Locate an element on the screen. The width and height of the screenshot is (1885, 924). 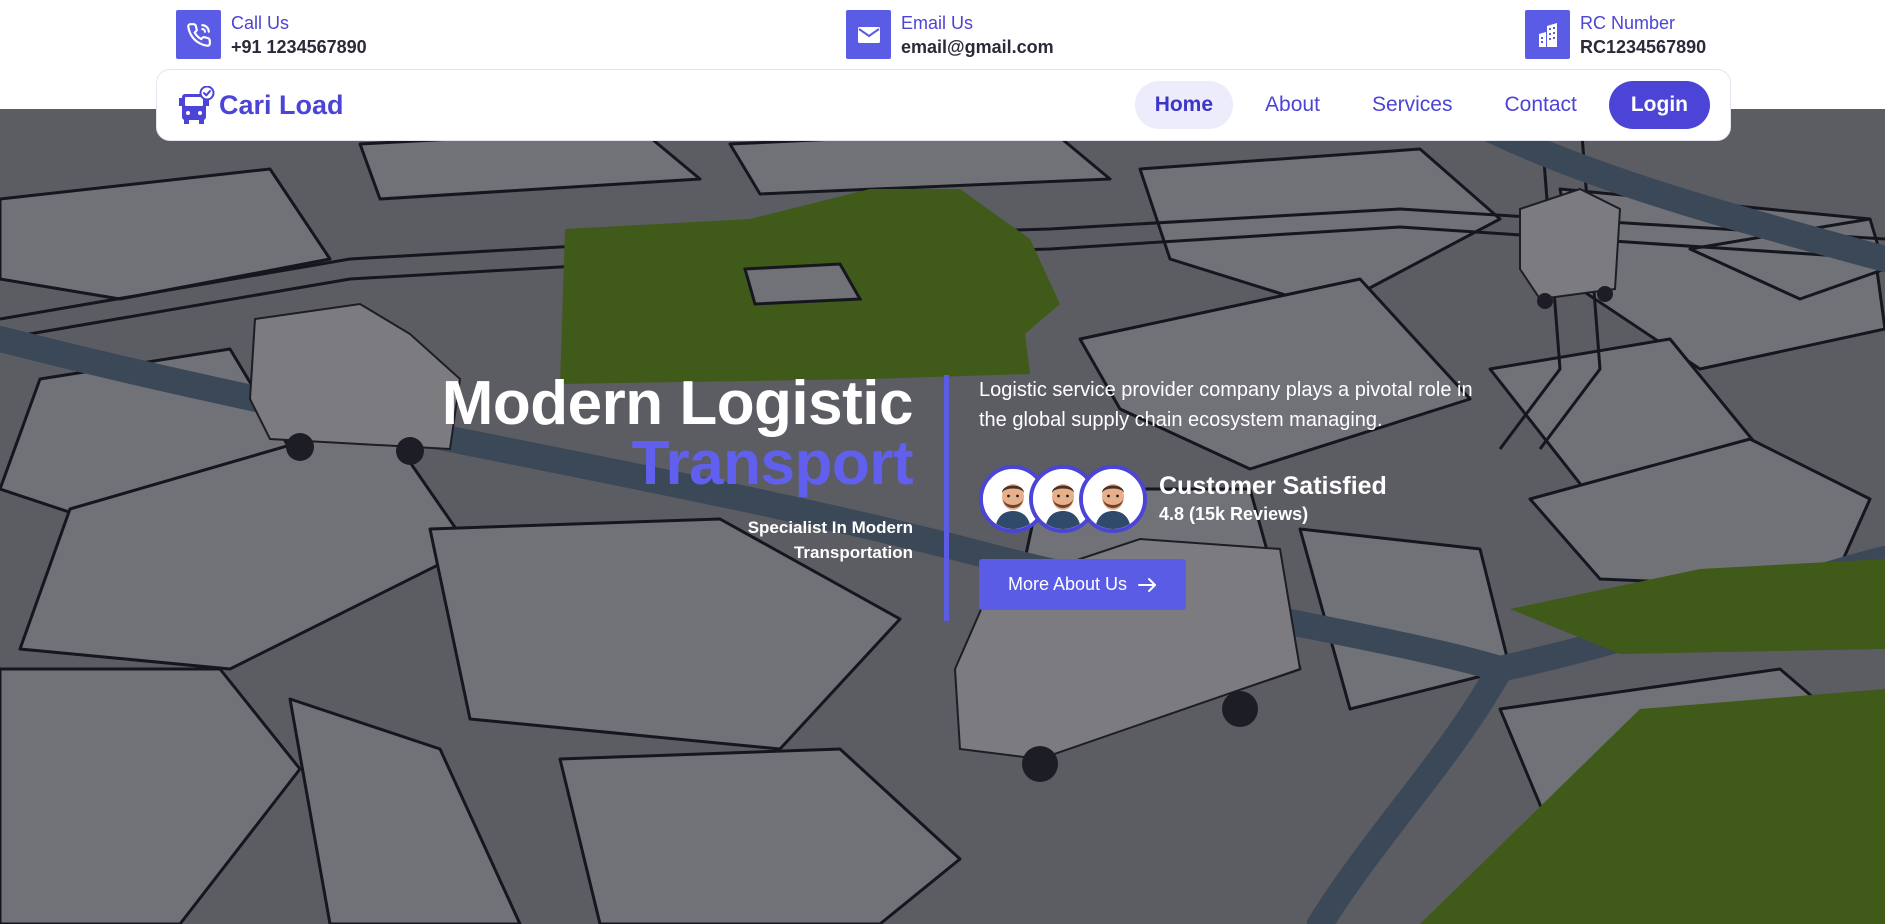
contact-email-value: email@gmail.com is located at coordinates (977, 47).